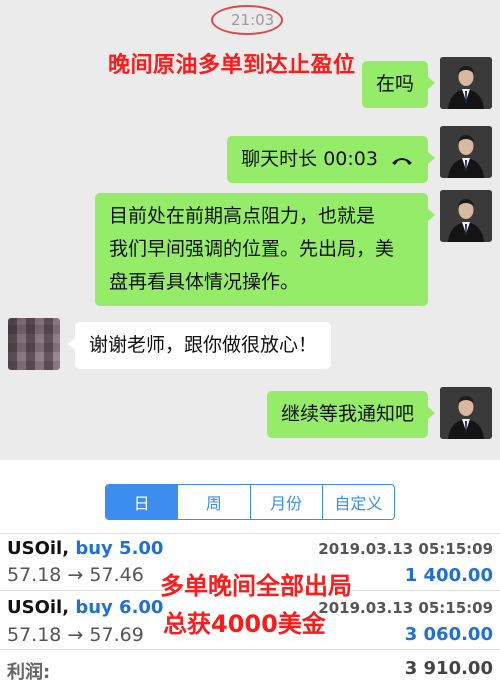 This screenshot has height=687, width=500. I want to click on trade-type: buy 6.00, so click(119, 607).